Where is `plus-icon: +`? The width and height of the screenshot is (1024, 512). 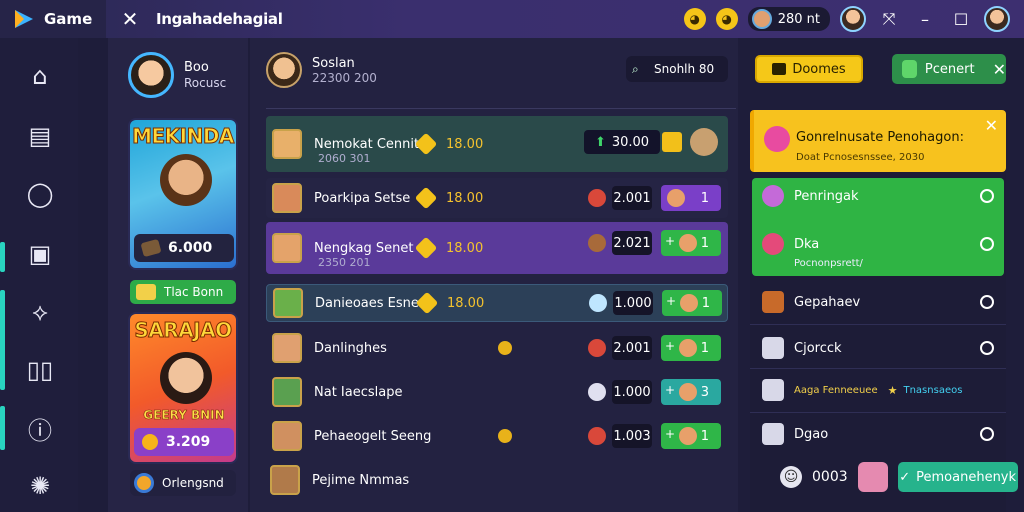 plus-icon: + is located at coordinates (671, 301).